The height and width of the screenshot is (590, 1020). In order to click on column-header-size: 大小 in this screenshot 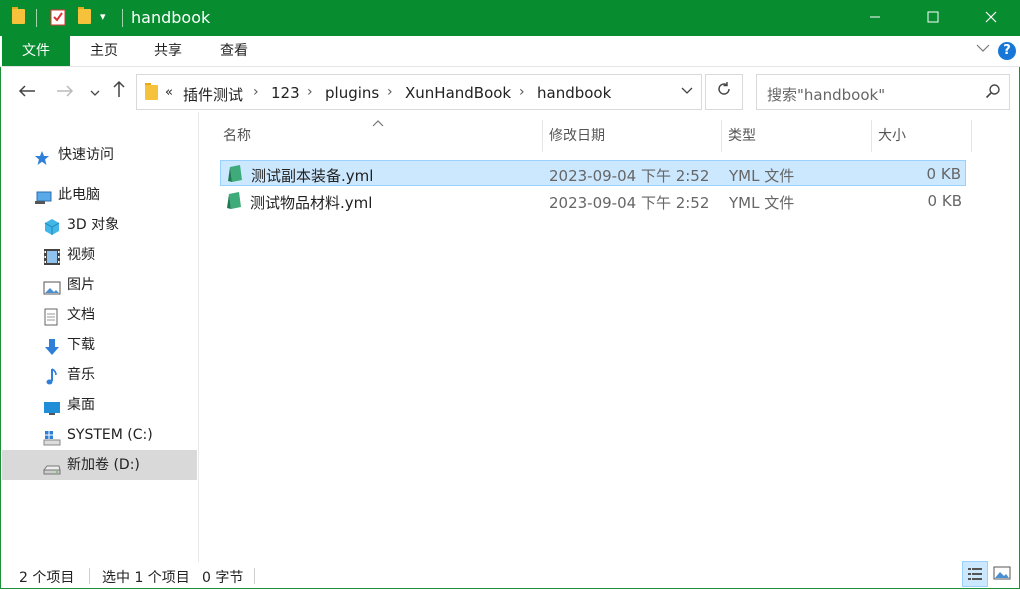, I will do `click(923, 136)`.